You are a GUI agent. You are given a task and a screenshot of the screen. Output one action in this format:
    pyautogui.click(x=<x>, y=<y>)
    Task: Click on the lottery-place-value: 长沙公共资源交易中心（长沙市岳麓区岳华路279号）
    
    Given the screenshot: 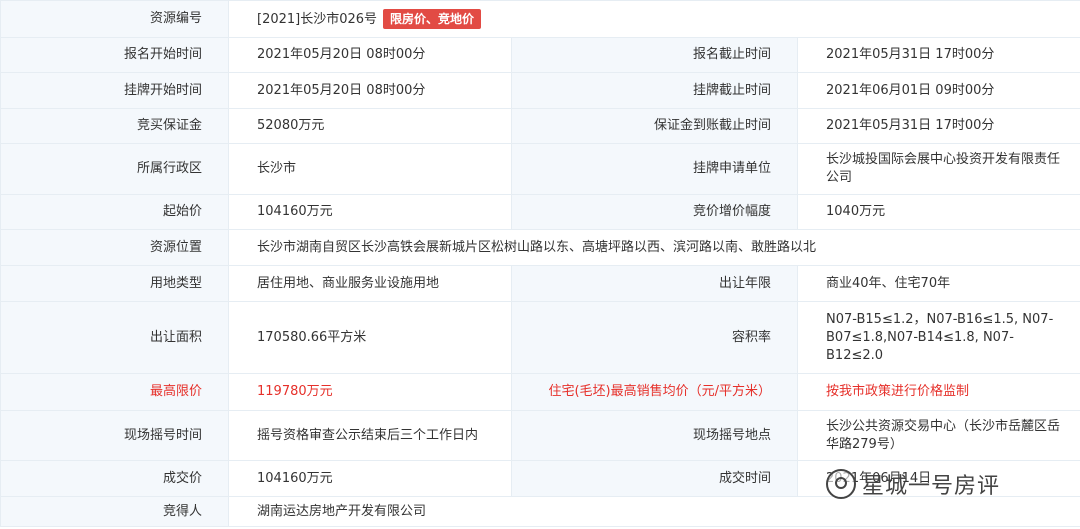 What is the action you would take?
    pyautogui.click(x=938, y=435)
    